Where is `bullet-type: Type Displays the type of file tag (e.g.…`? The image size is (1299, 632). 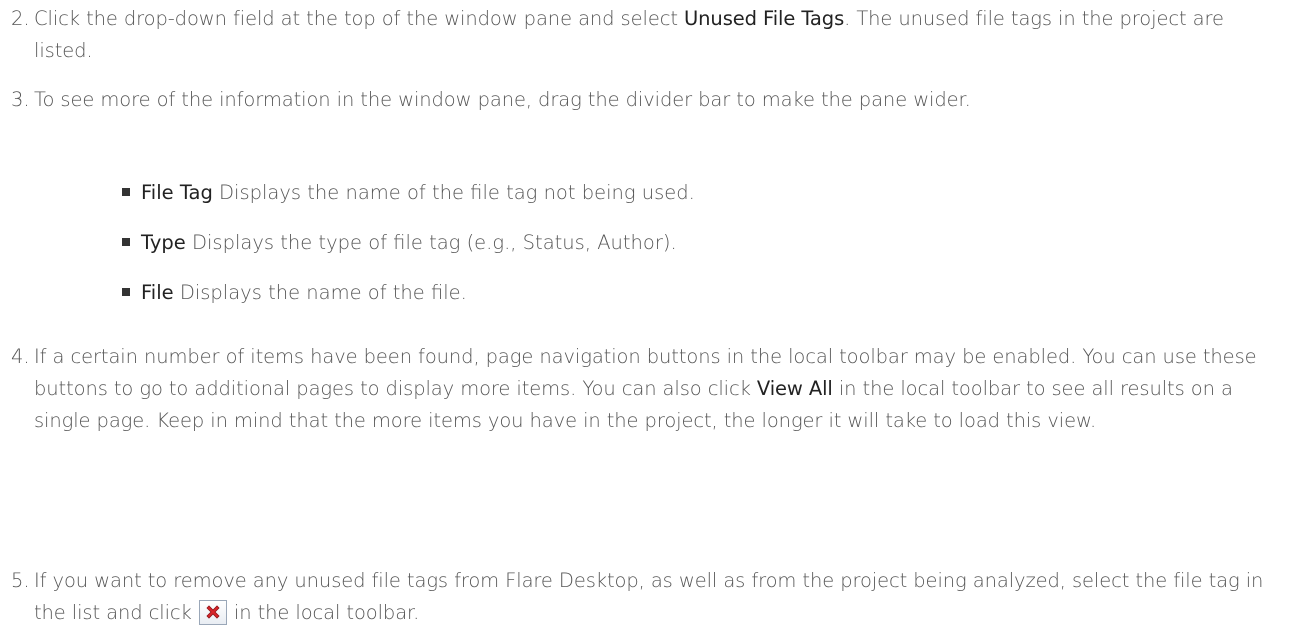 bullet-type: Type Displays the type of file tag (e.g.… is located at coordinates (645, 243).